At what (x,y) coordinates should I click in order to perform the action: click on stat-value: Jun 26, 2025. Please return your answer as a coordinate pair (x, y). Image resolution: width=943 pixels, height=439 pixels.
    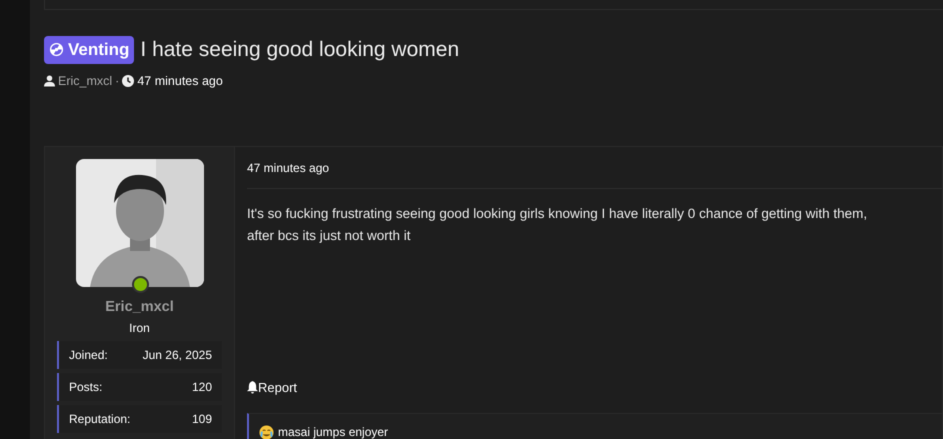
    Looking at the image, I should click on (177, 355).